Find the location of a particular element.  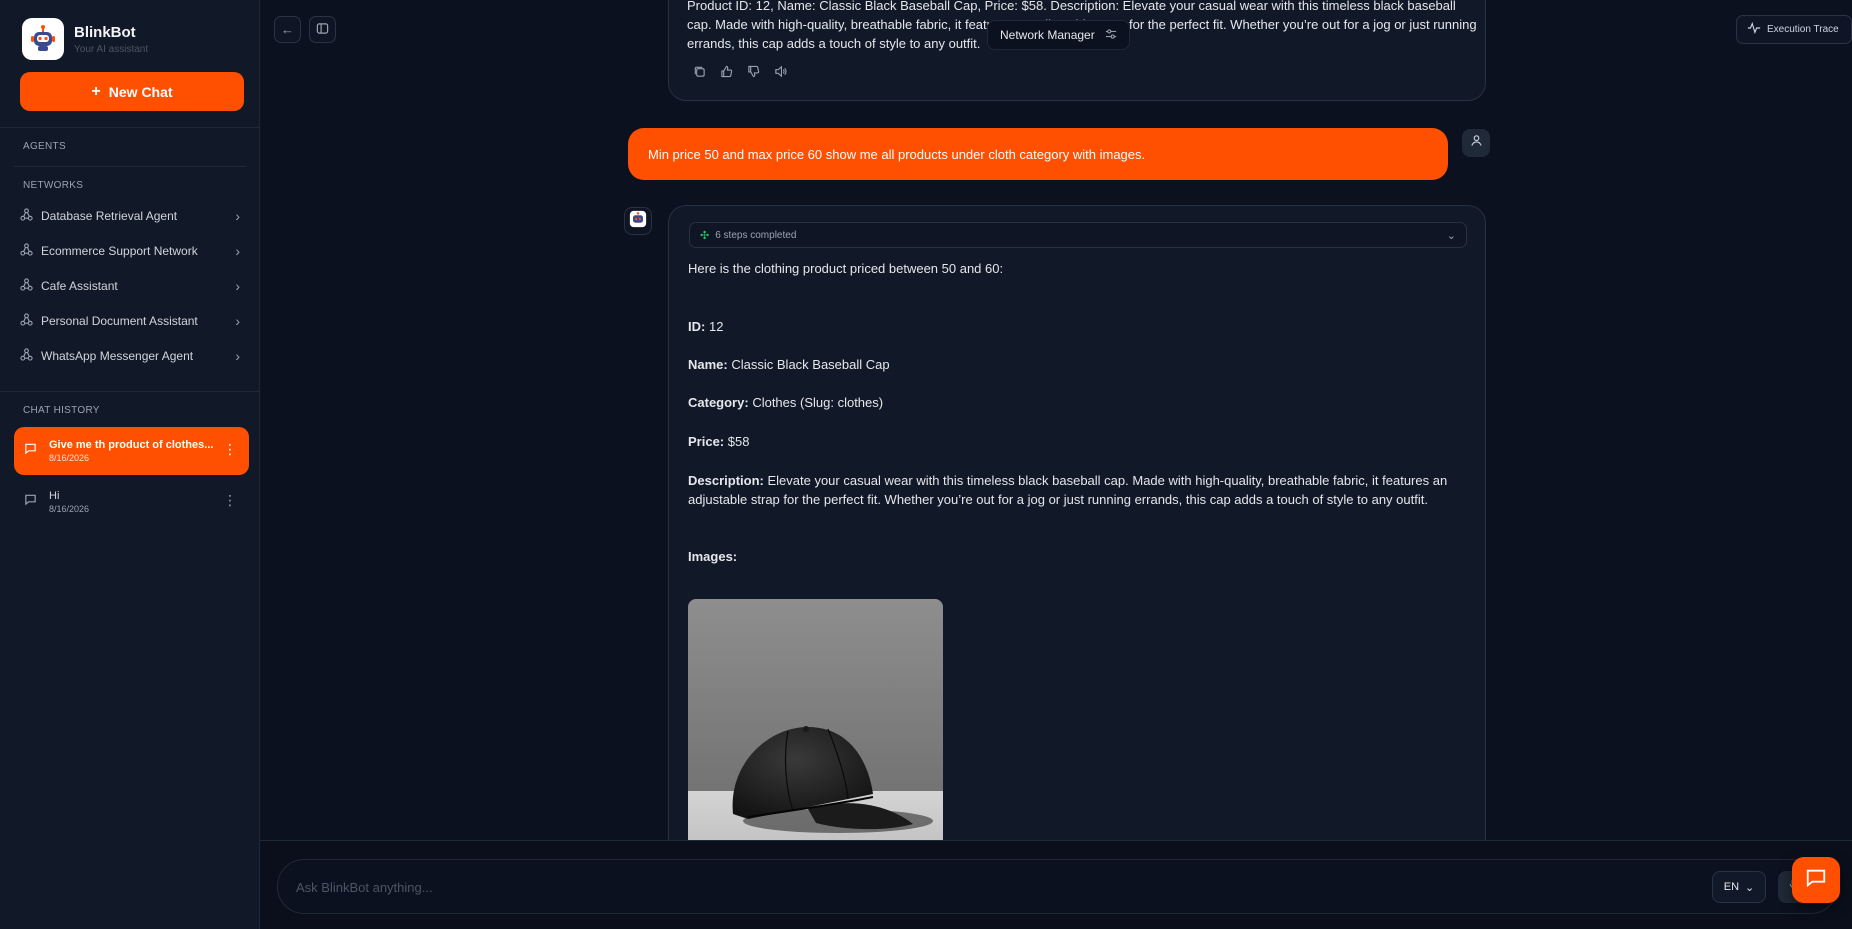

composer: EN ⌄ is located at coordinates (1057, 886).